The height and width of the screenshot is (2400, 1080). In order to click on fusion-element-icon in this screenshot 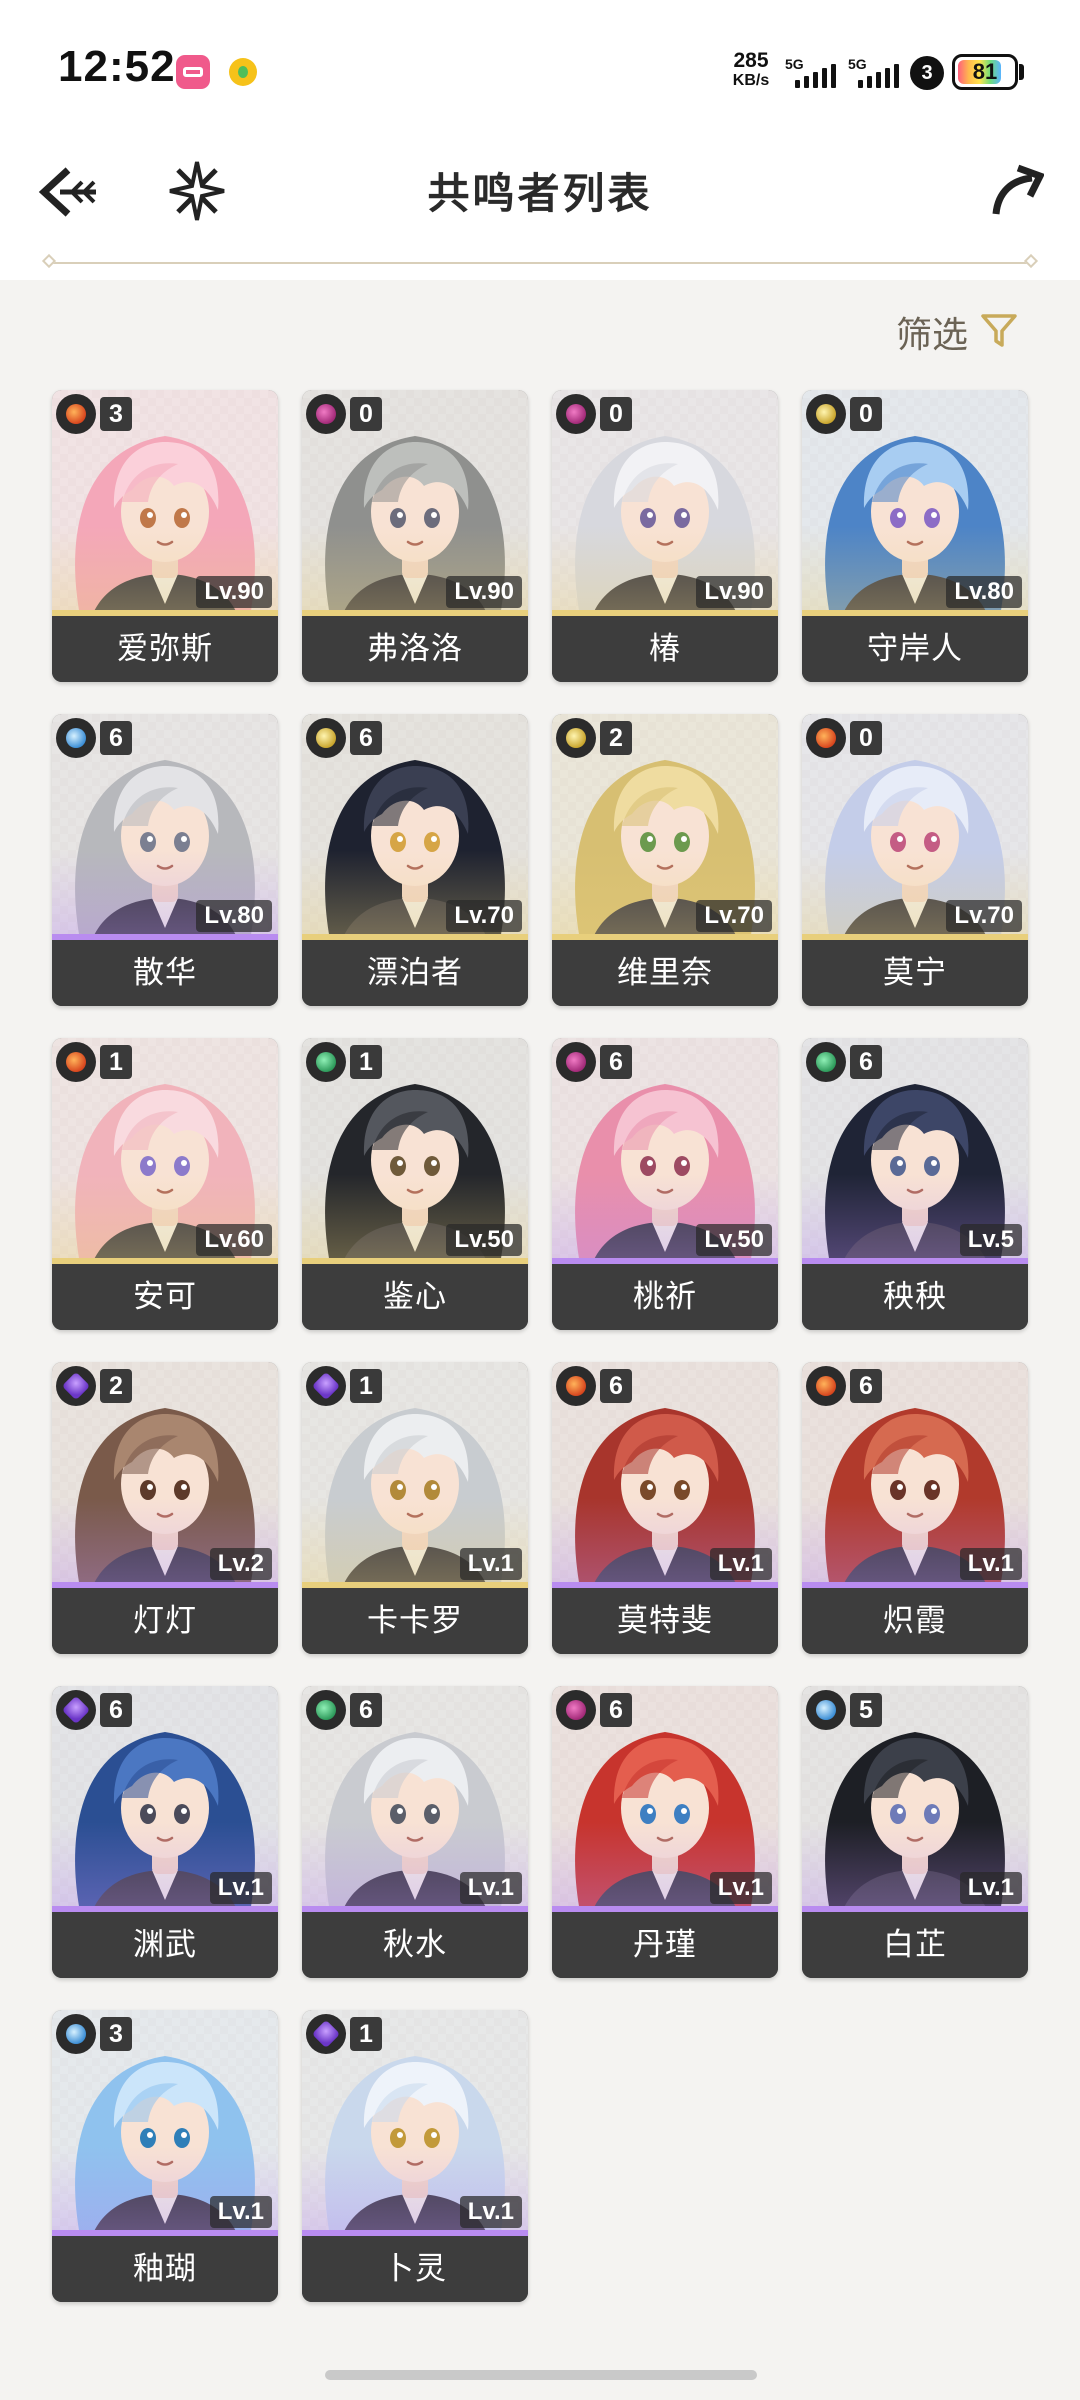, I will do `click(826, 738)`.